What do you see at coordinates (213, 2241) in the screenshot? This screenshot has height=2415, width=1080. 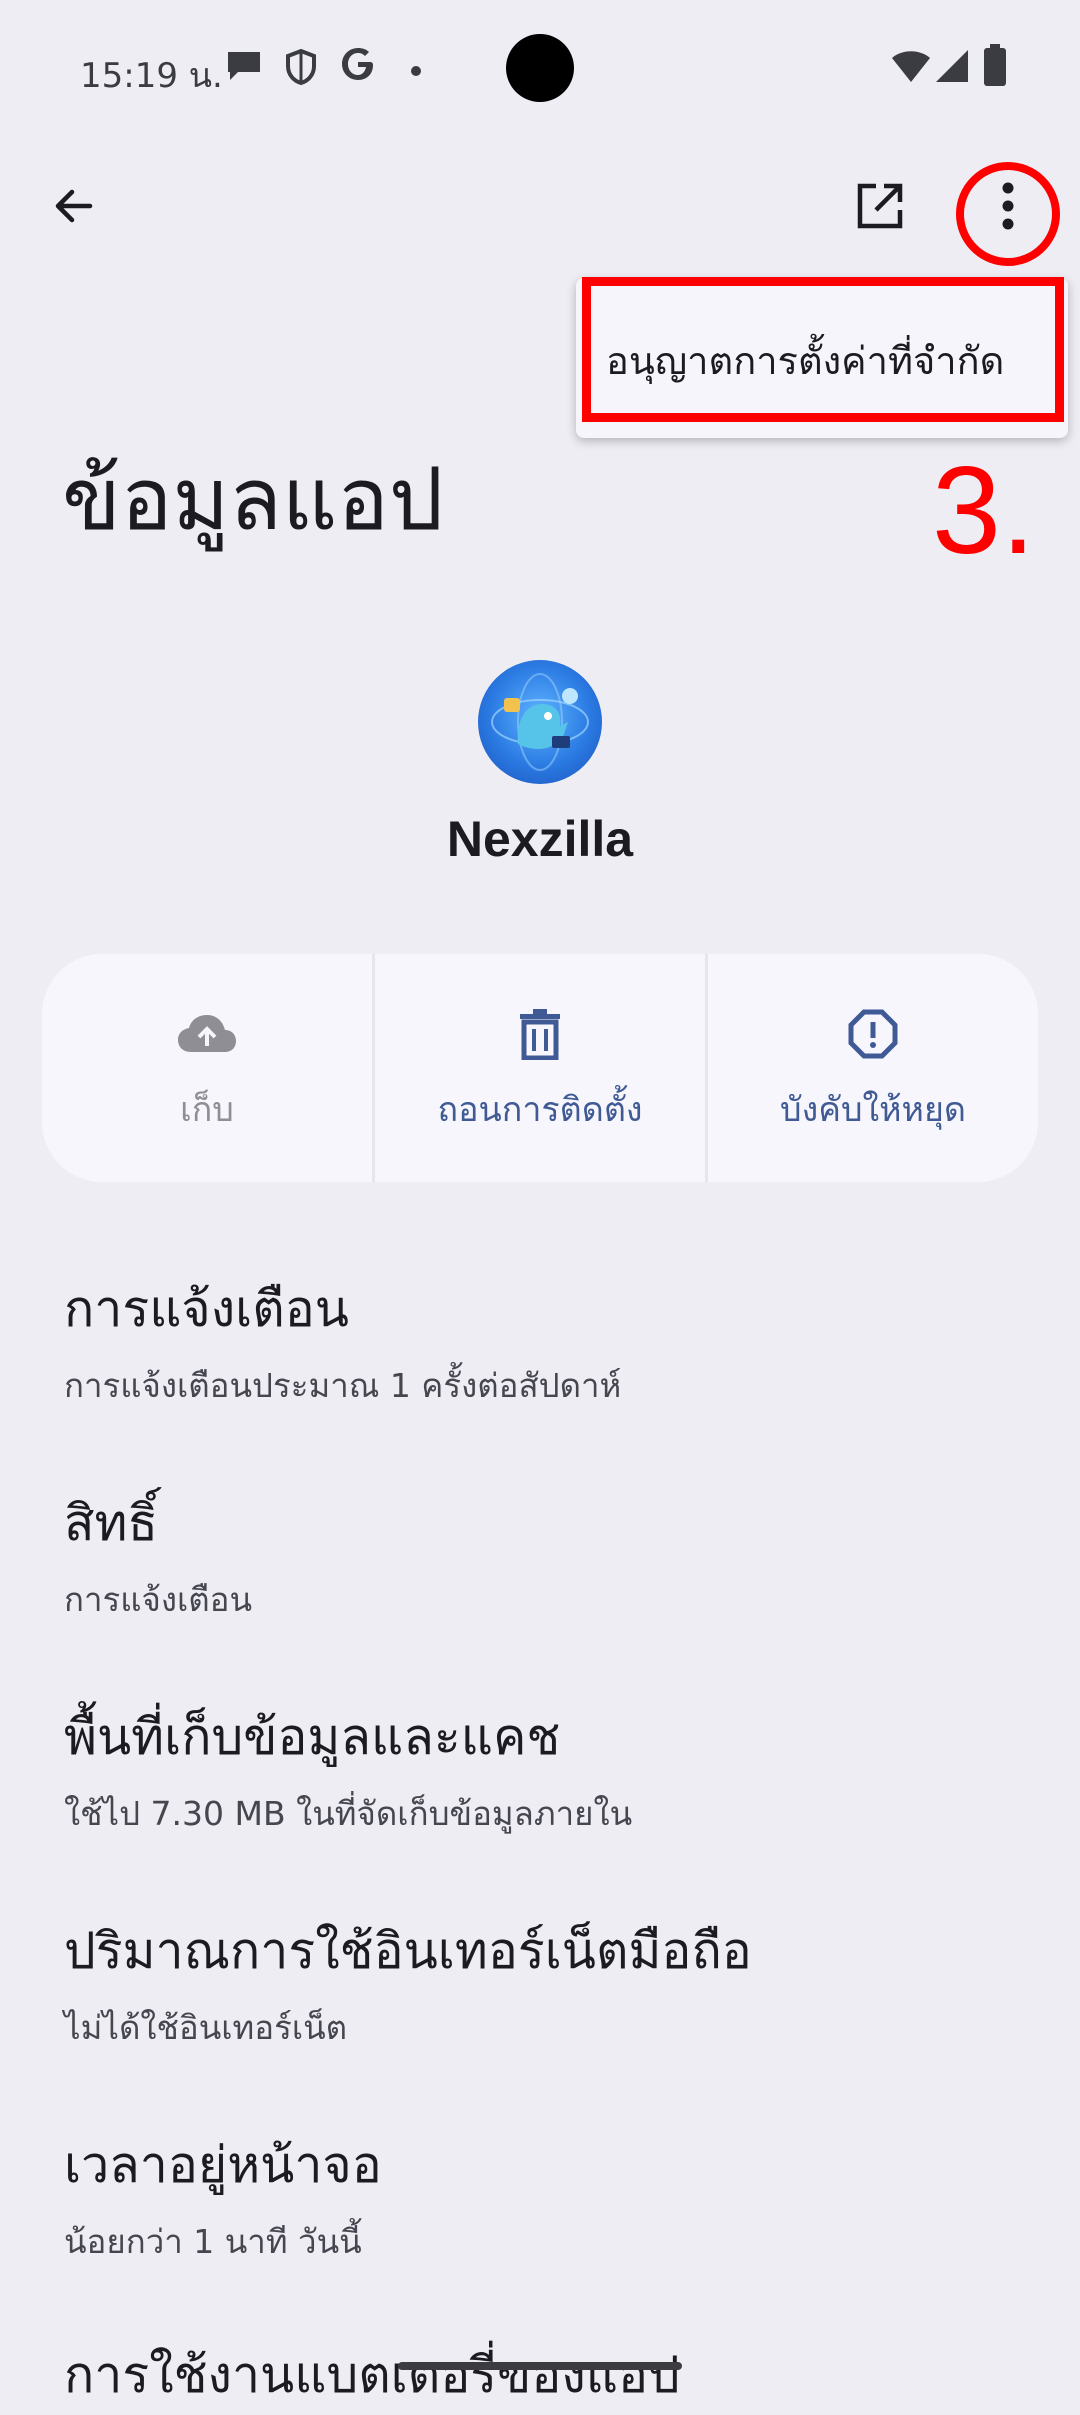 I see `setting-subtitle: น้อยกว่า 1 นาที วันนี้` at bounding box center [213, 2241].